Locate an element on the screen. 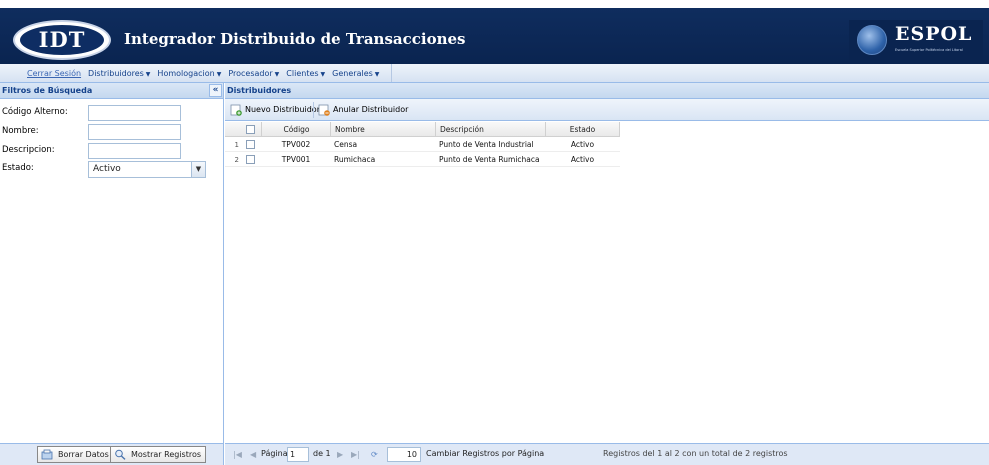 The image size is (989, 465). filter-panel-title: Filtros de Búsqueda is located at coordinates (47, 90).